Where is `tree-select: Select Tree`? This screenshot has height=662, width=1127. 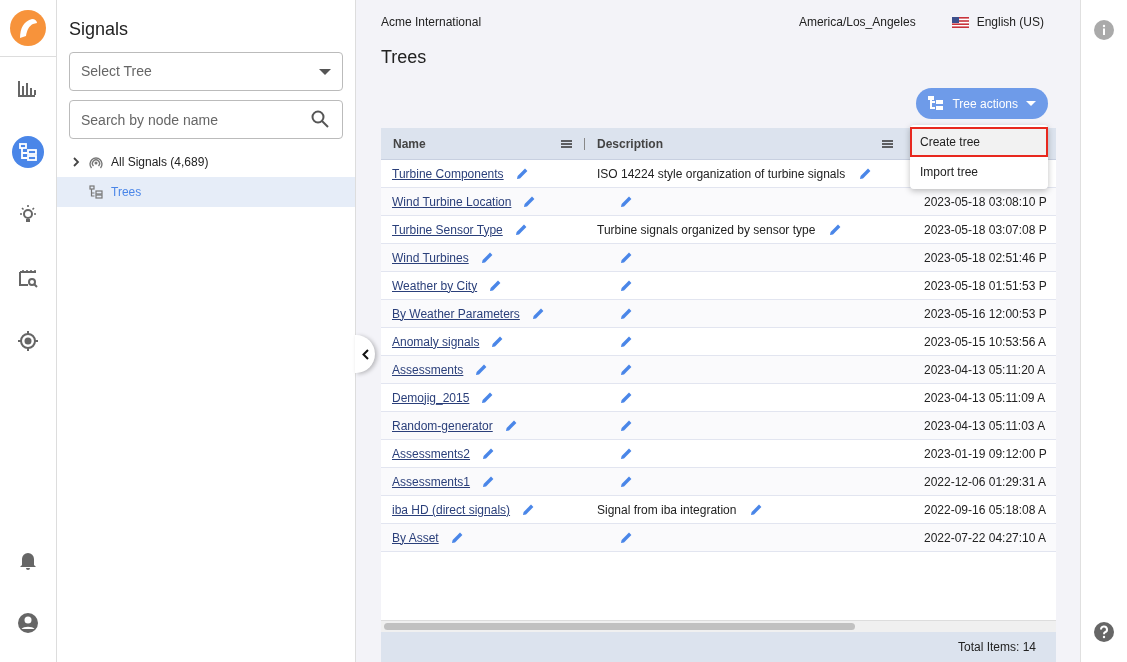
tree-select: Select Tree is located at coordinates (206, 71).